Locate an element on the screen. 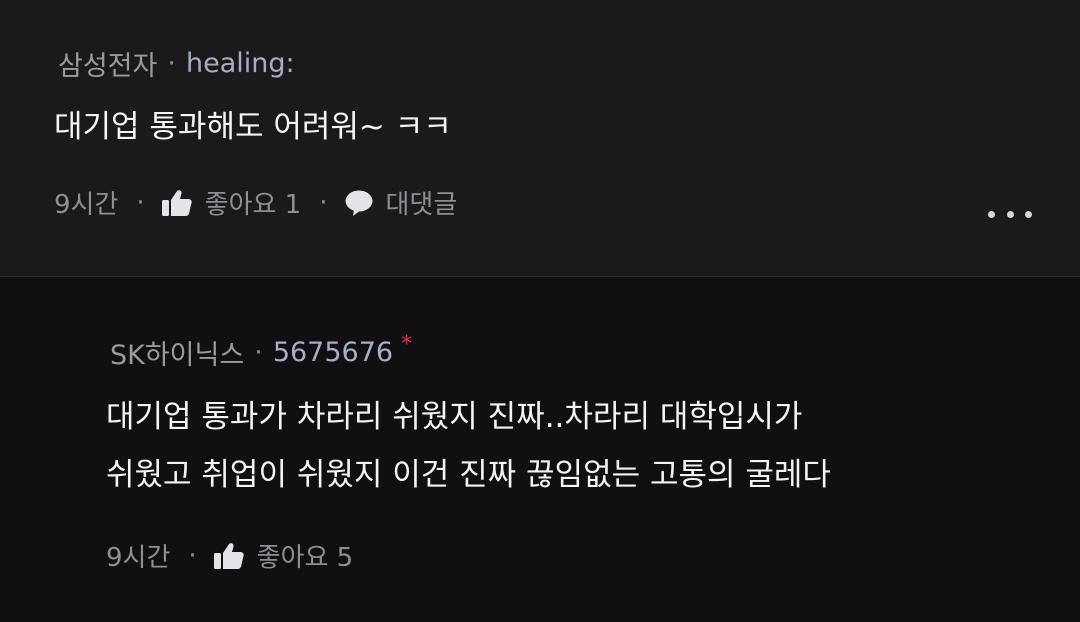 Image resolution: width=1080 pixels, height=622 pixels. like-button: 좋아요 5 is located at coordinates (283, 555).